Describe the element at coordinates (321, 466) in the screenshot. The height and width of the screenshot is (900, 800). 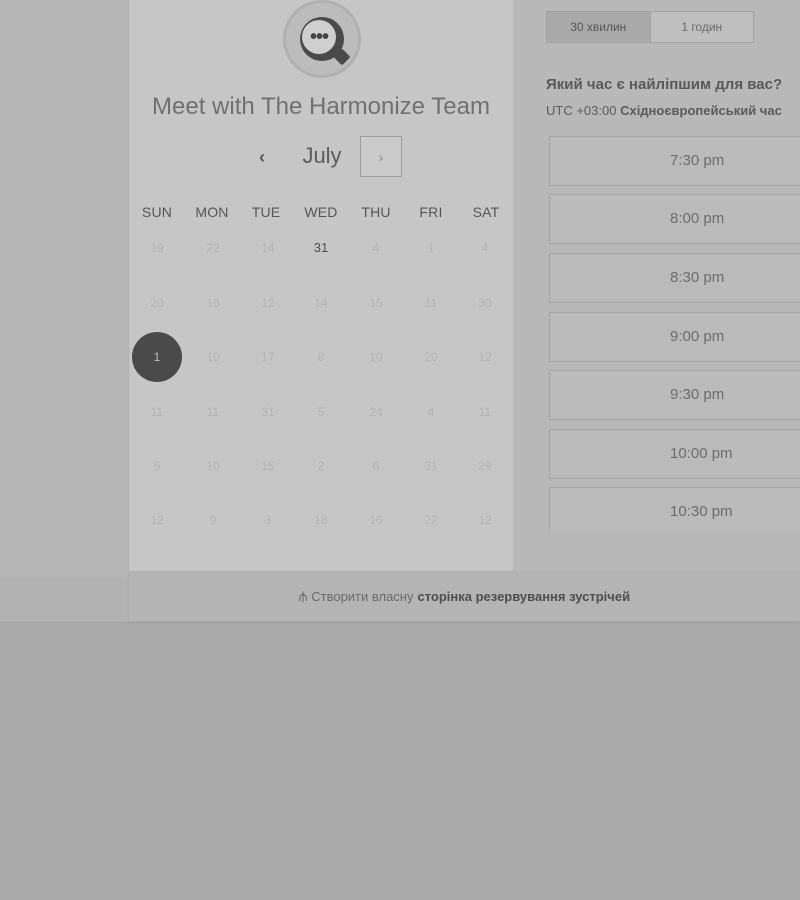
I see `calendar-day: 2` at that location.